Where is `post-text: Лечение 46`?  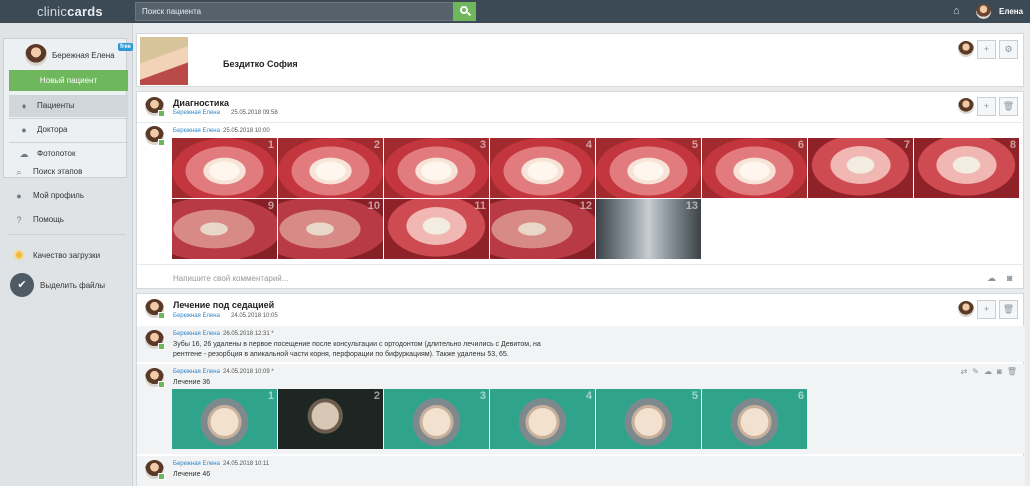
post-text: Лечение 46 is located at coordinates (192, 474).